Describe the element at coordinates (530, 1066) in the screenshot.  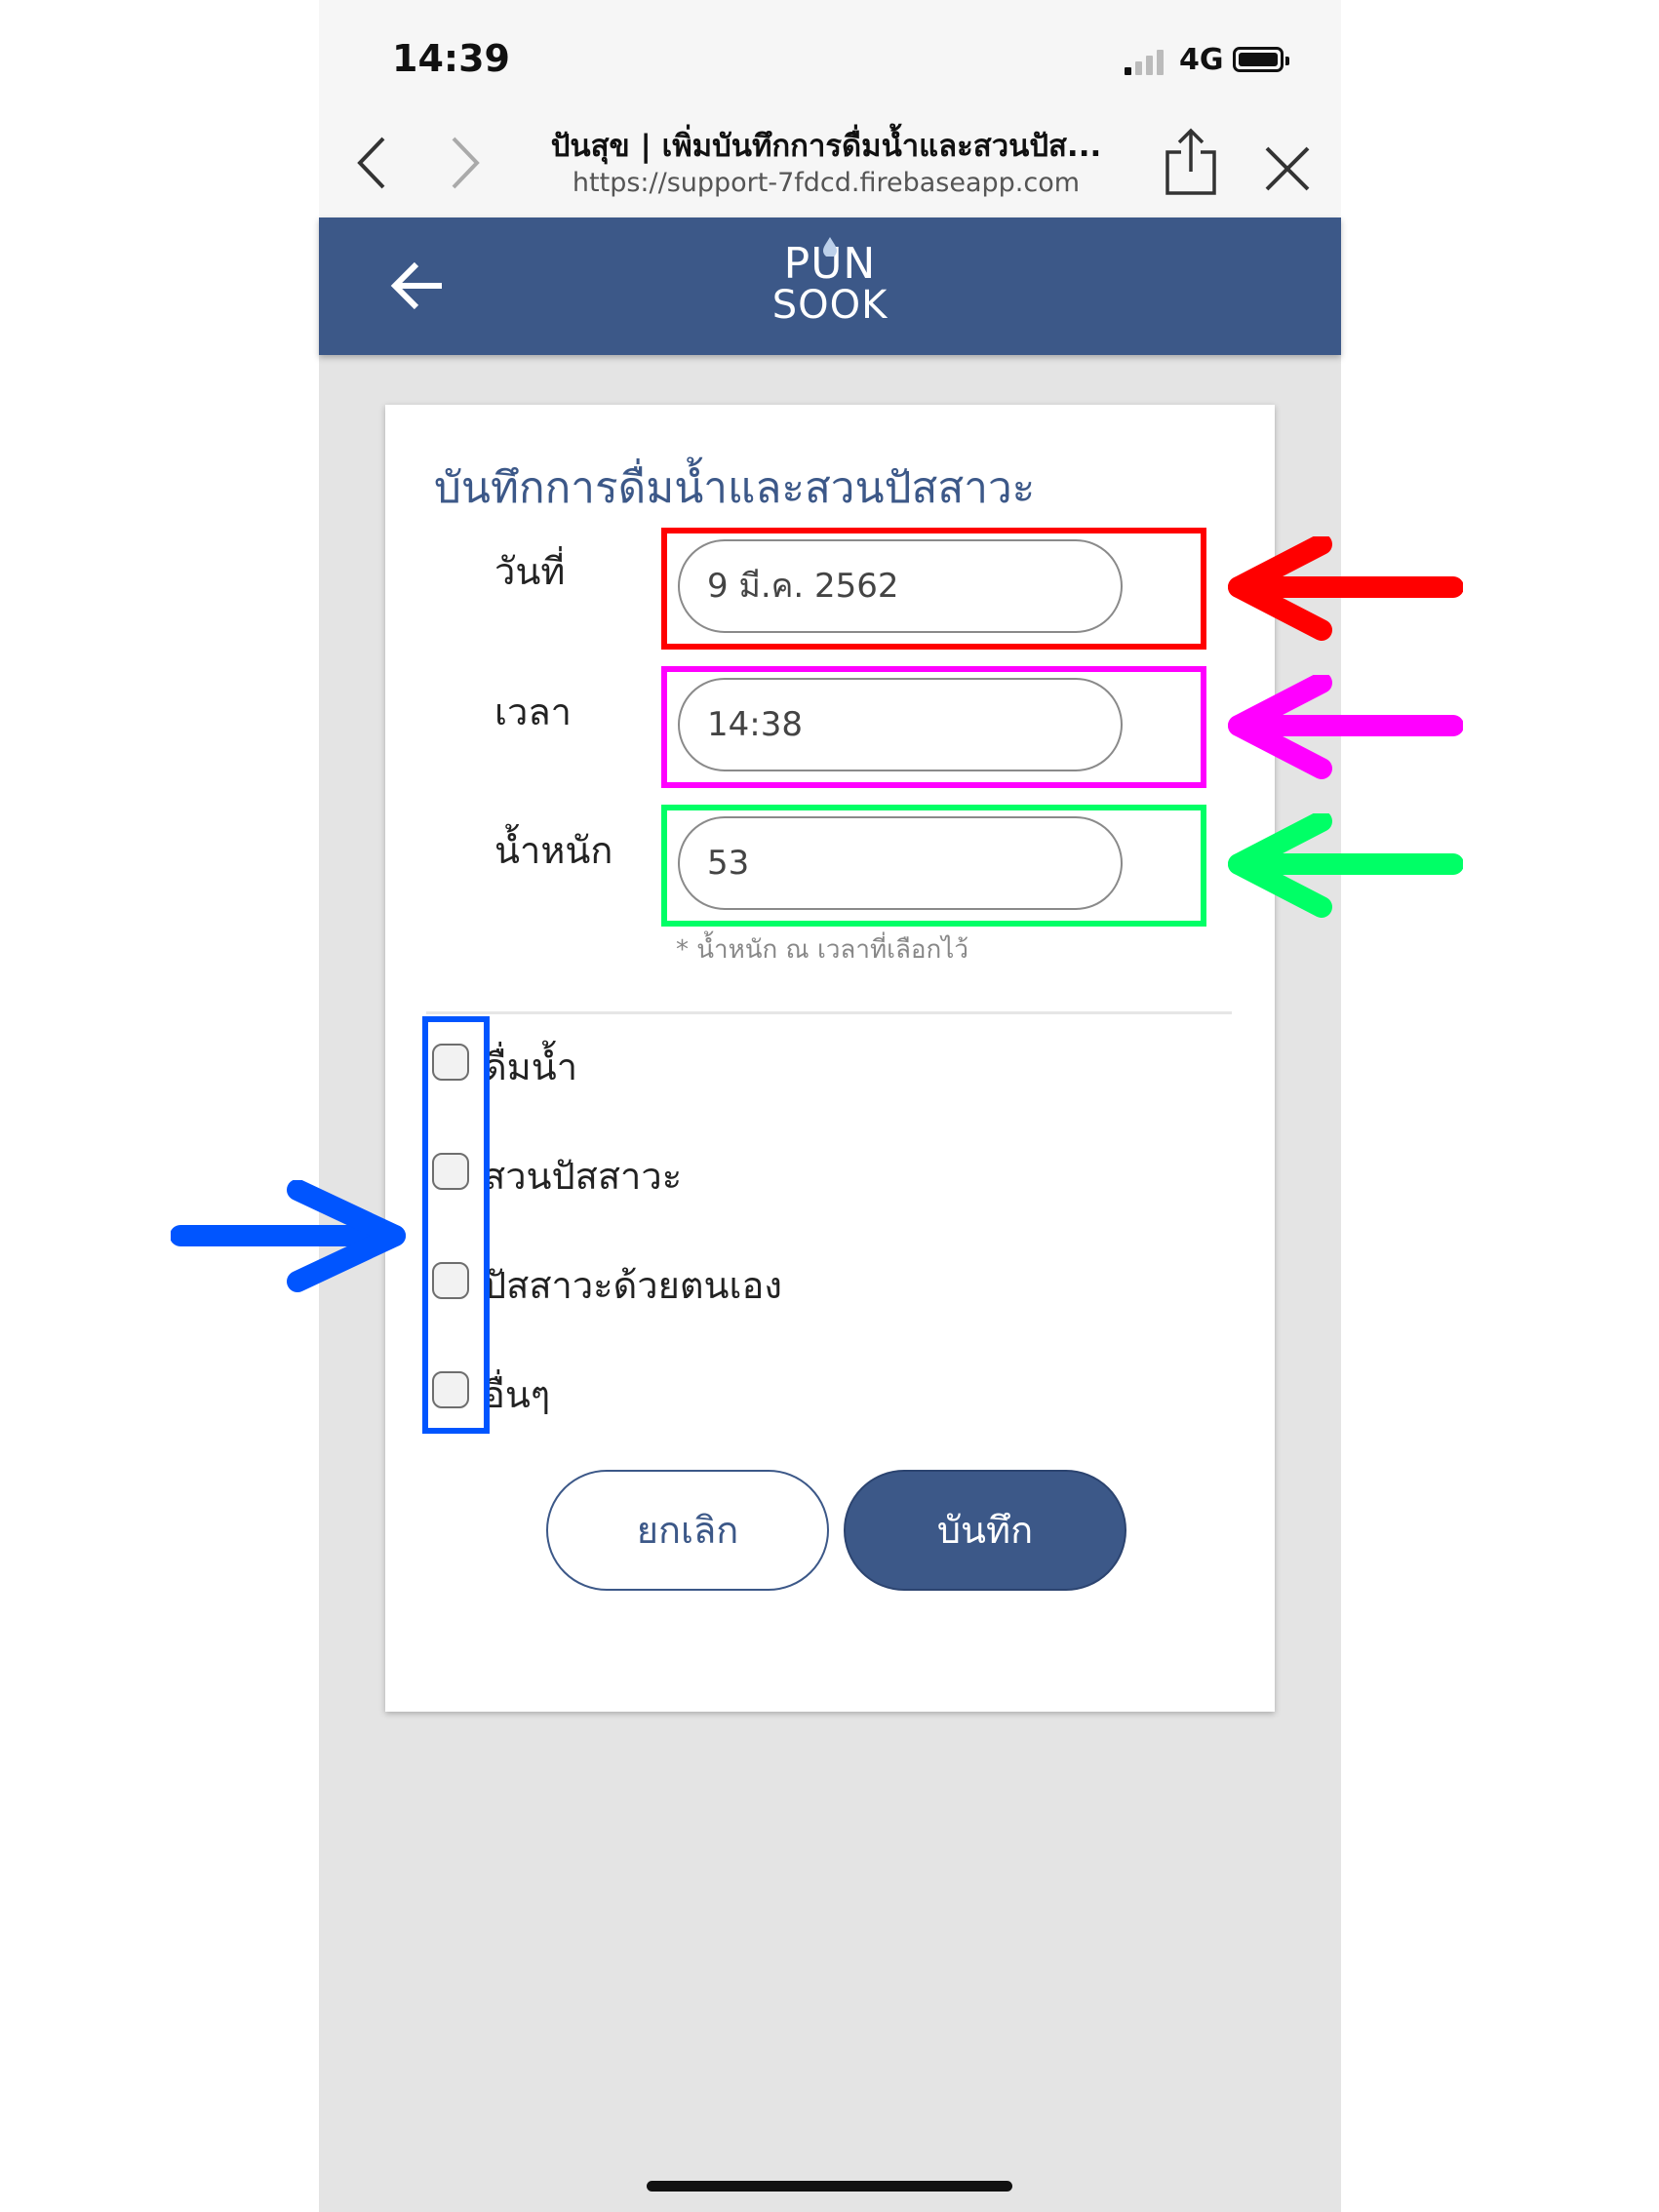
I see `option-drink-water: ดื่มน้ำ` at that location.